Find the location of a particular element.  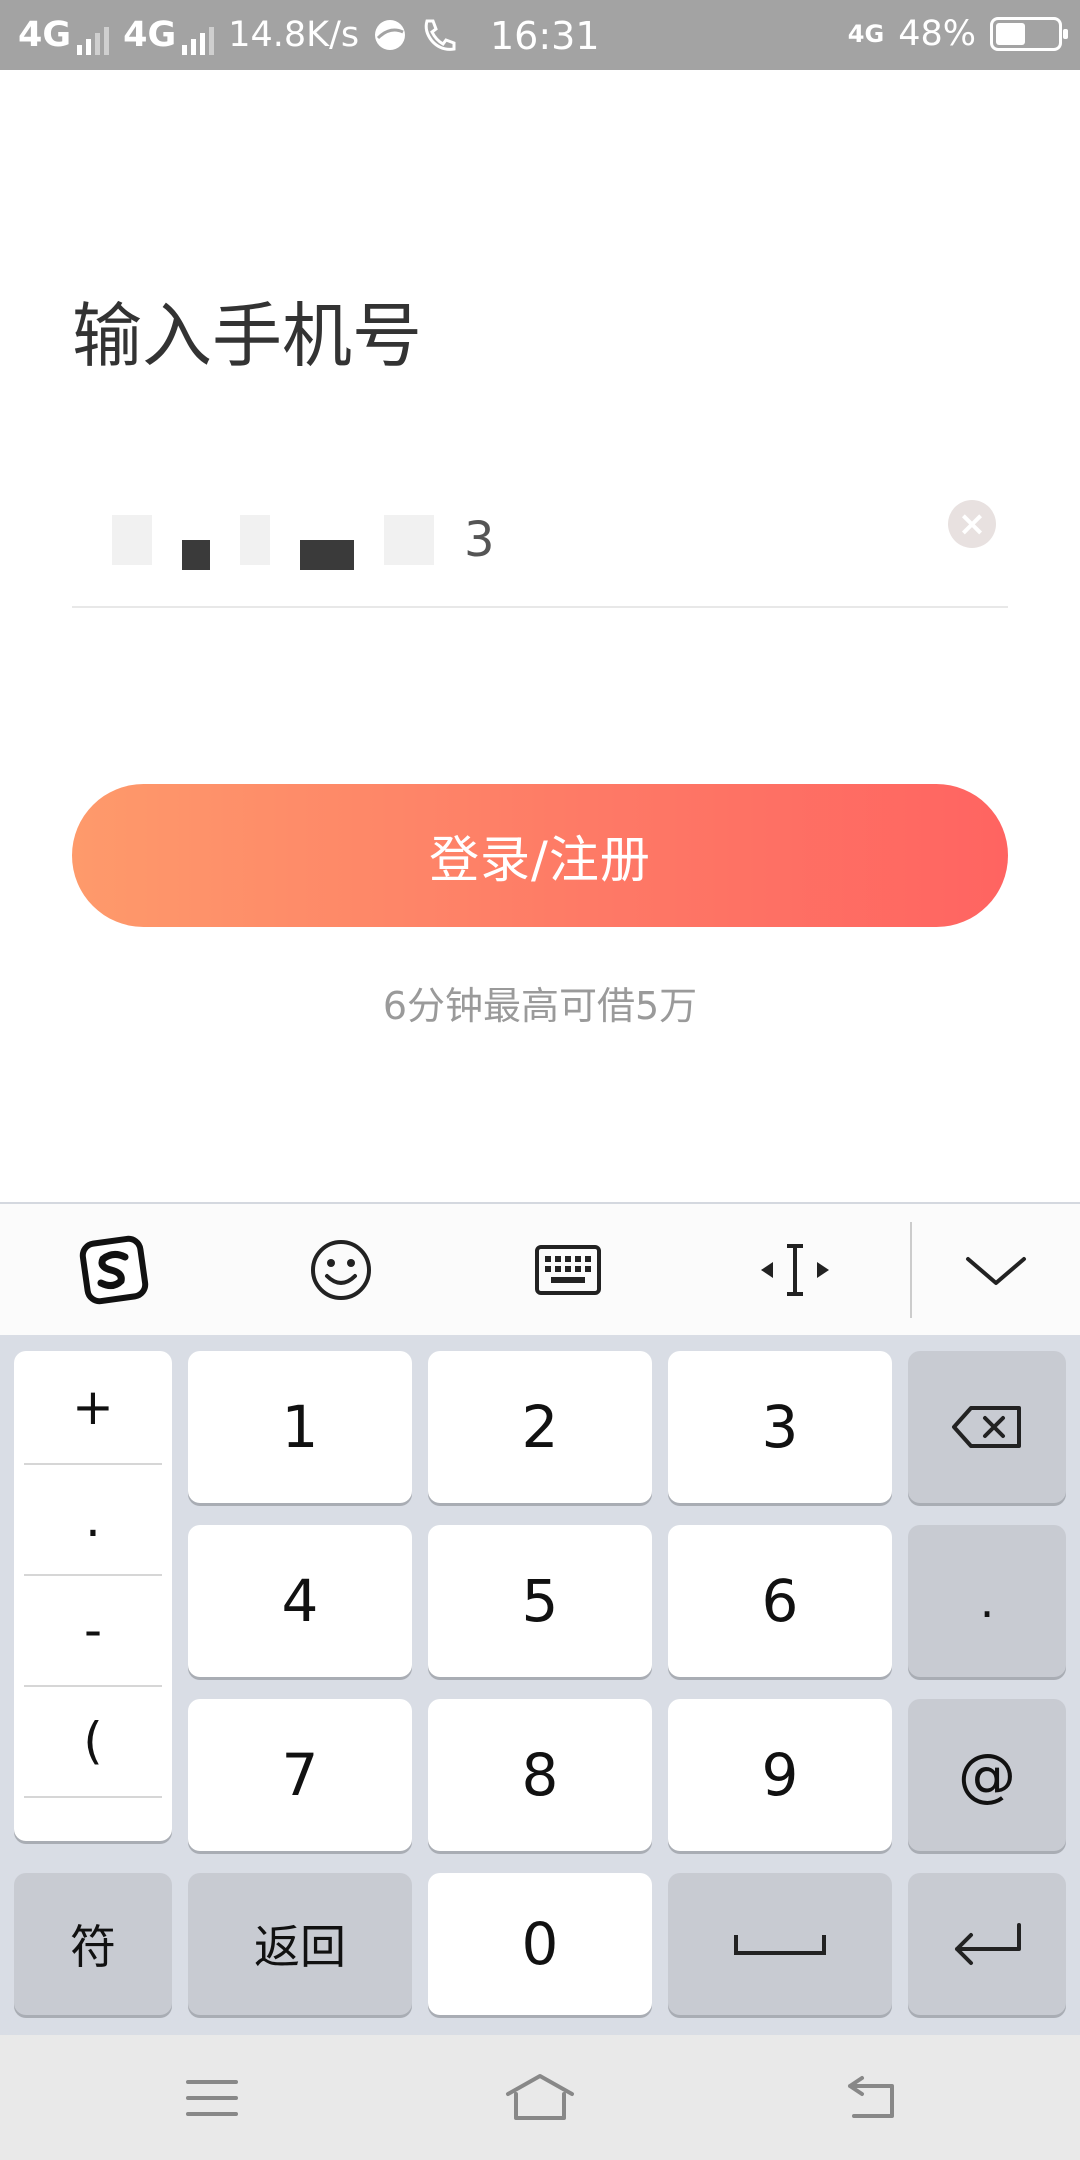

page-title: 输入手机号 is located at coordinates (247, 336).